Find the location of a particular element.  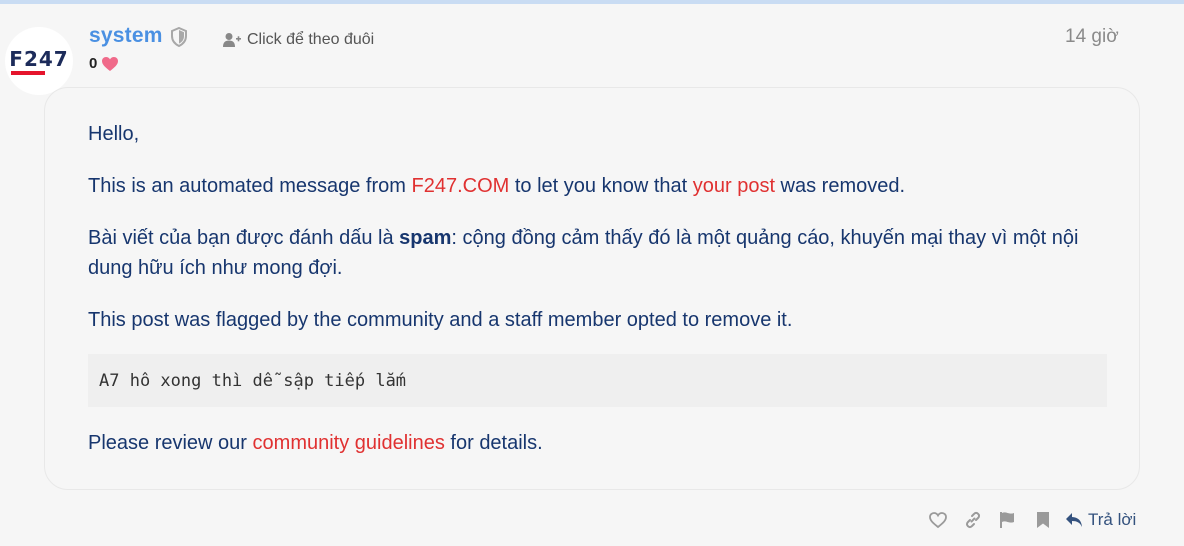

line4-after: for details. is located at coordinates (493, 443).